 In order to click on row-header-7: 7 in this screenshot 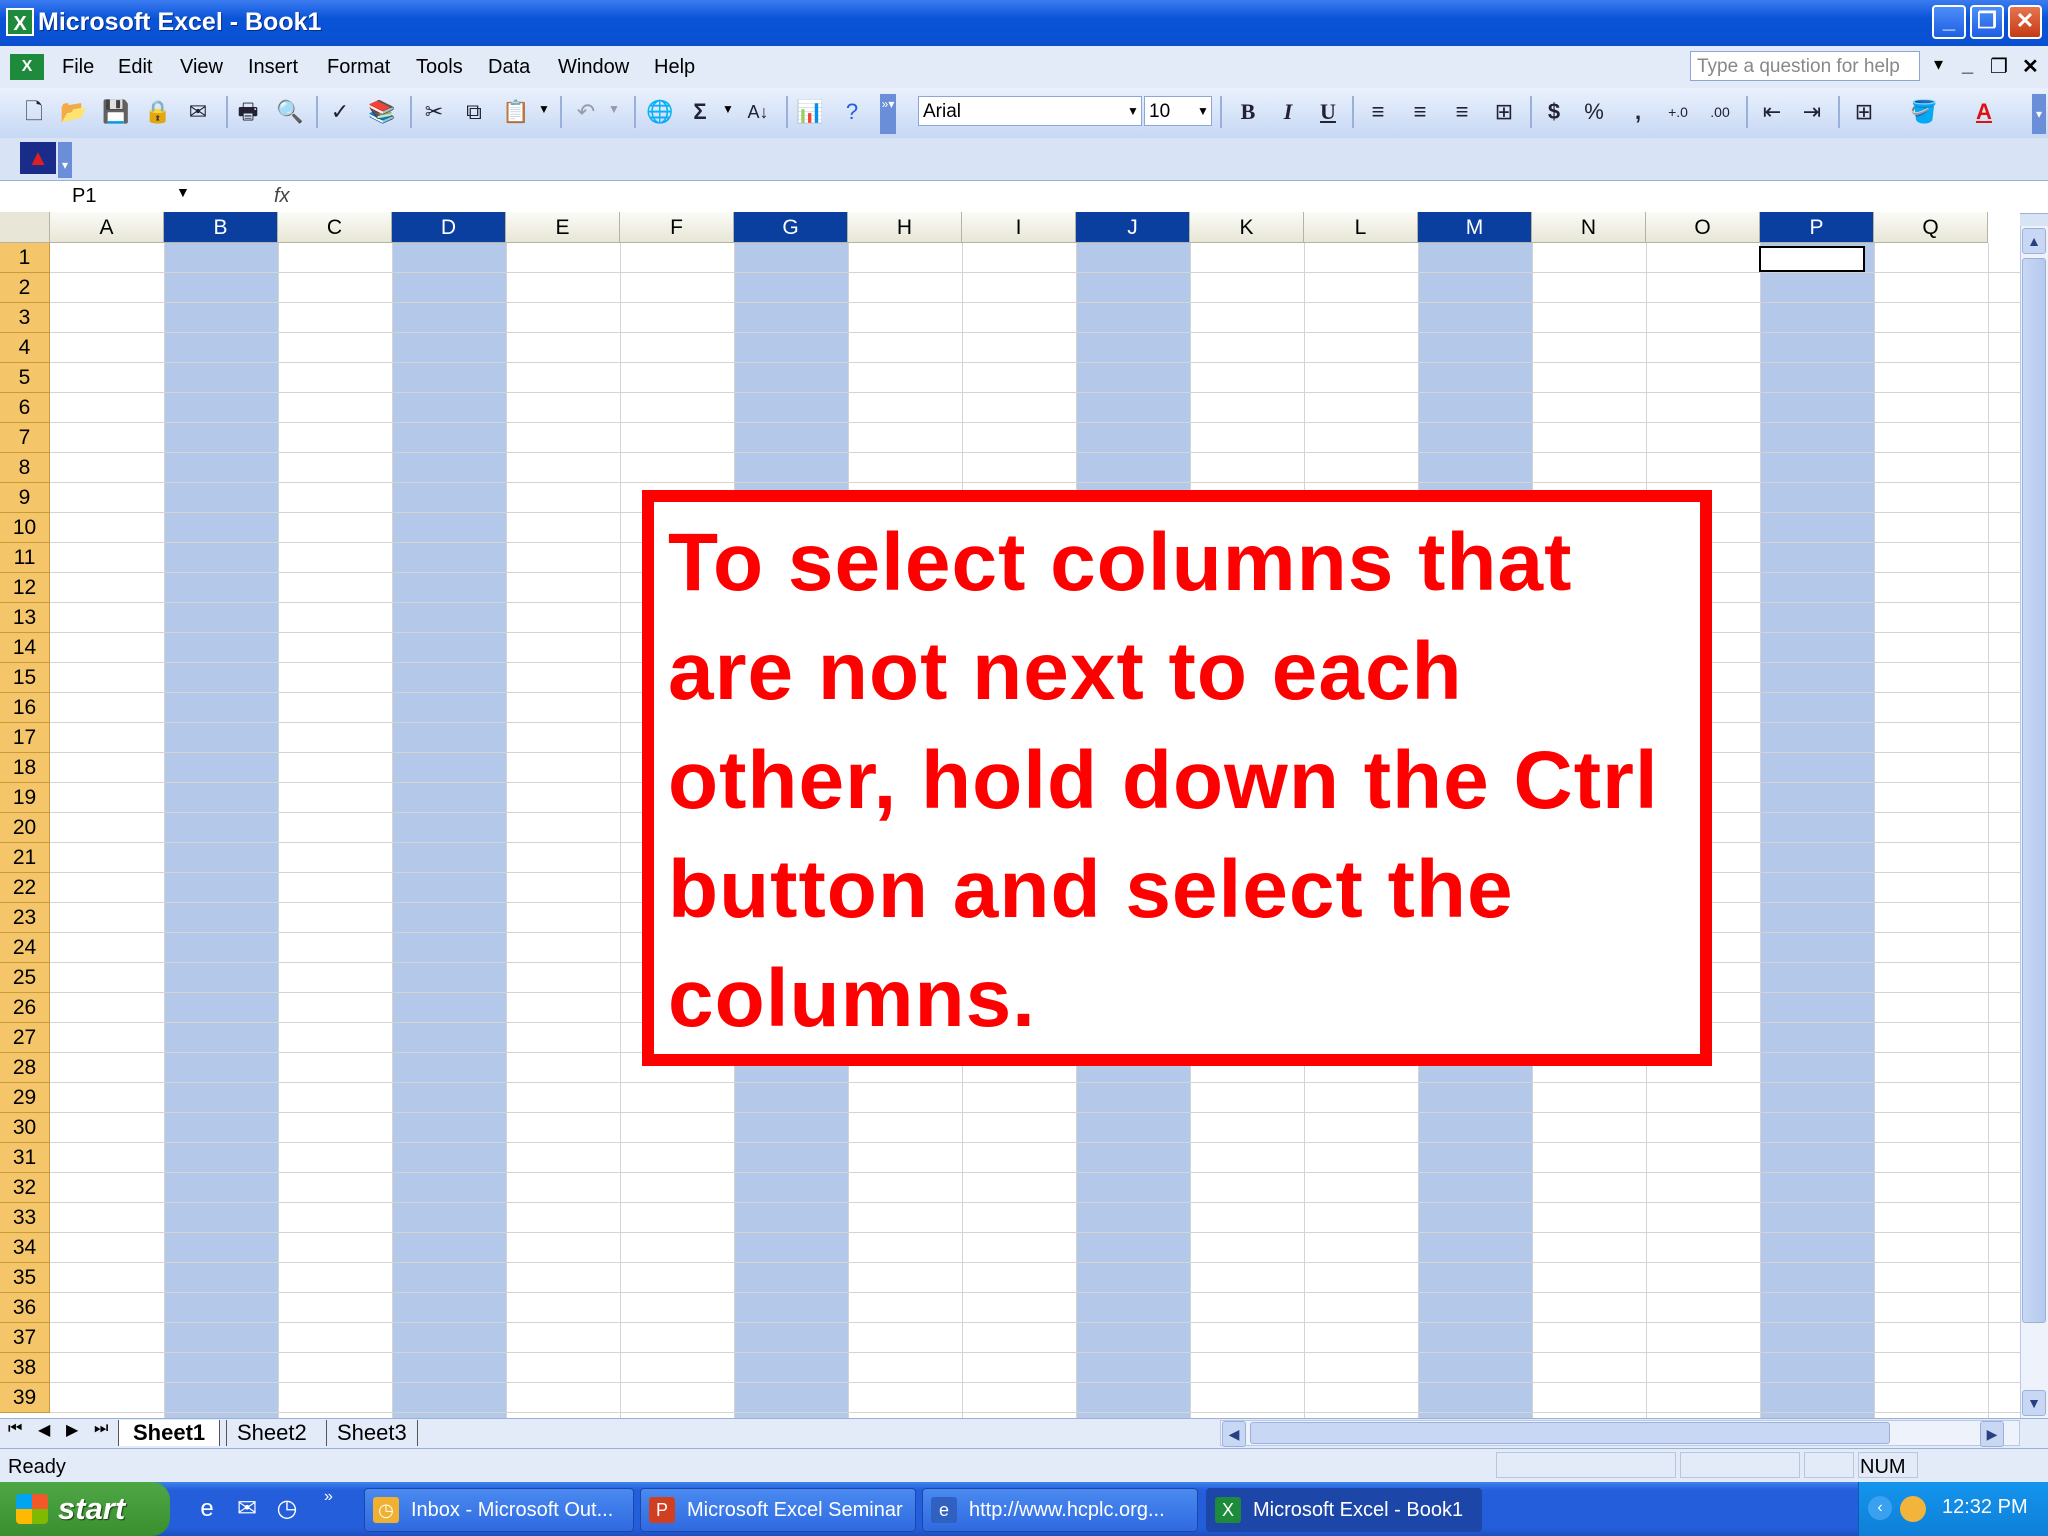, I will do `click(25, 438)`.